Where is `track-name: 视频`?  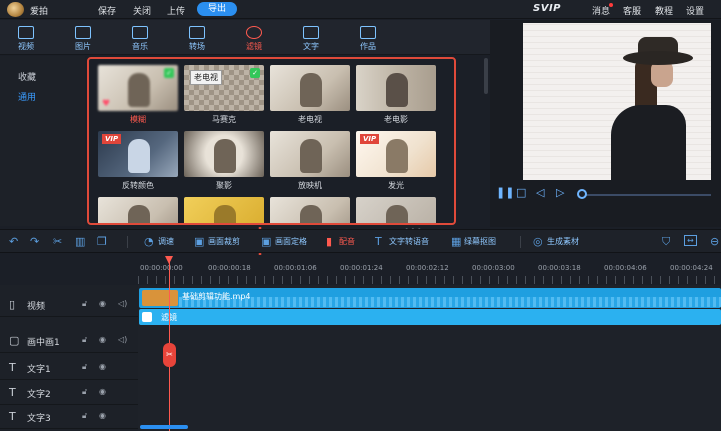 track-name: 视频 is located at coordinates (36, 307).